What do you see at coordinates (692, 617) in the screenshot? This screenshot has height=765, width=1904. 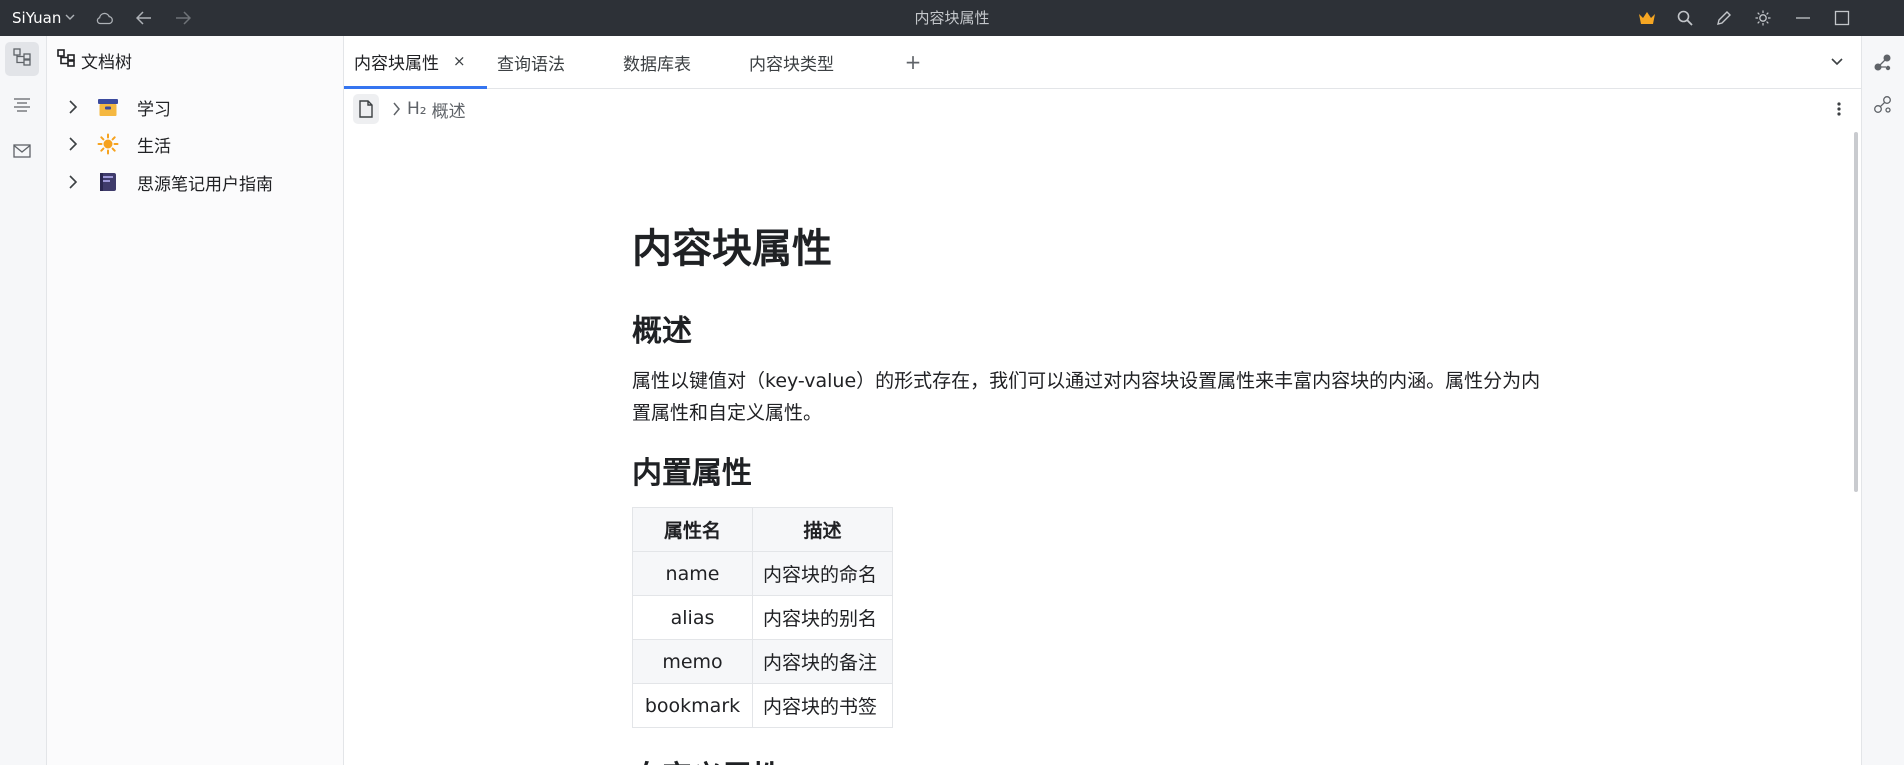 I see `table-cell: alias` at bounding box center [692, 617].